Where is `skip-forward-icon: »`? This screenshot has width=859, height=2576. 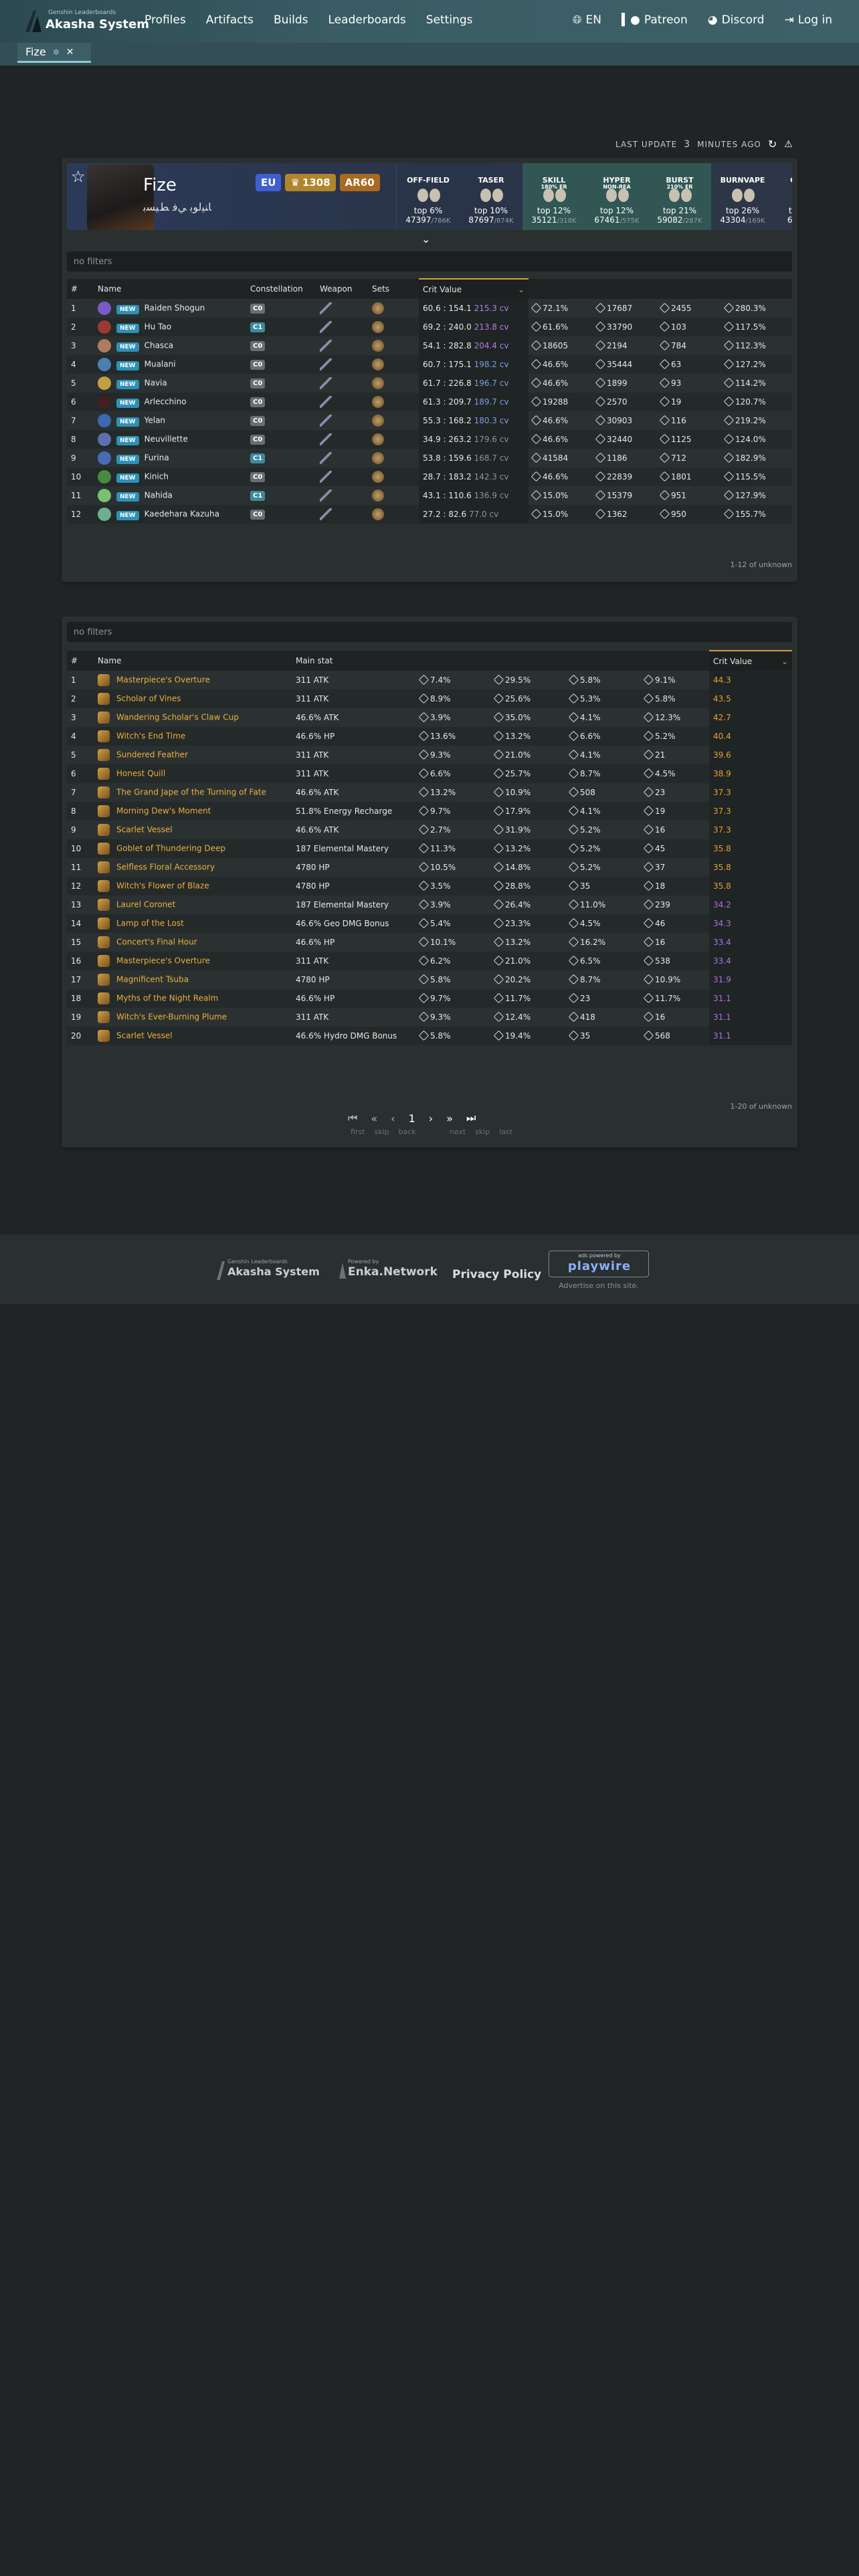
skip-forward-icon: » is located at coordinates (449, 1118).